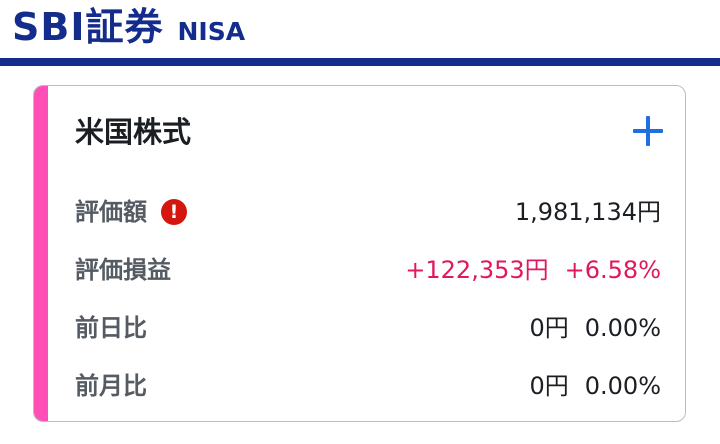  I want to click on profit-loss-row: 評価損益 +122,353円 +6.58%, so click(368, 270).